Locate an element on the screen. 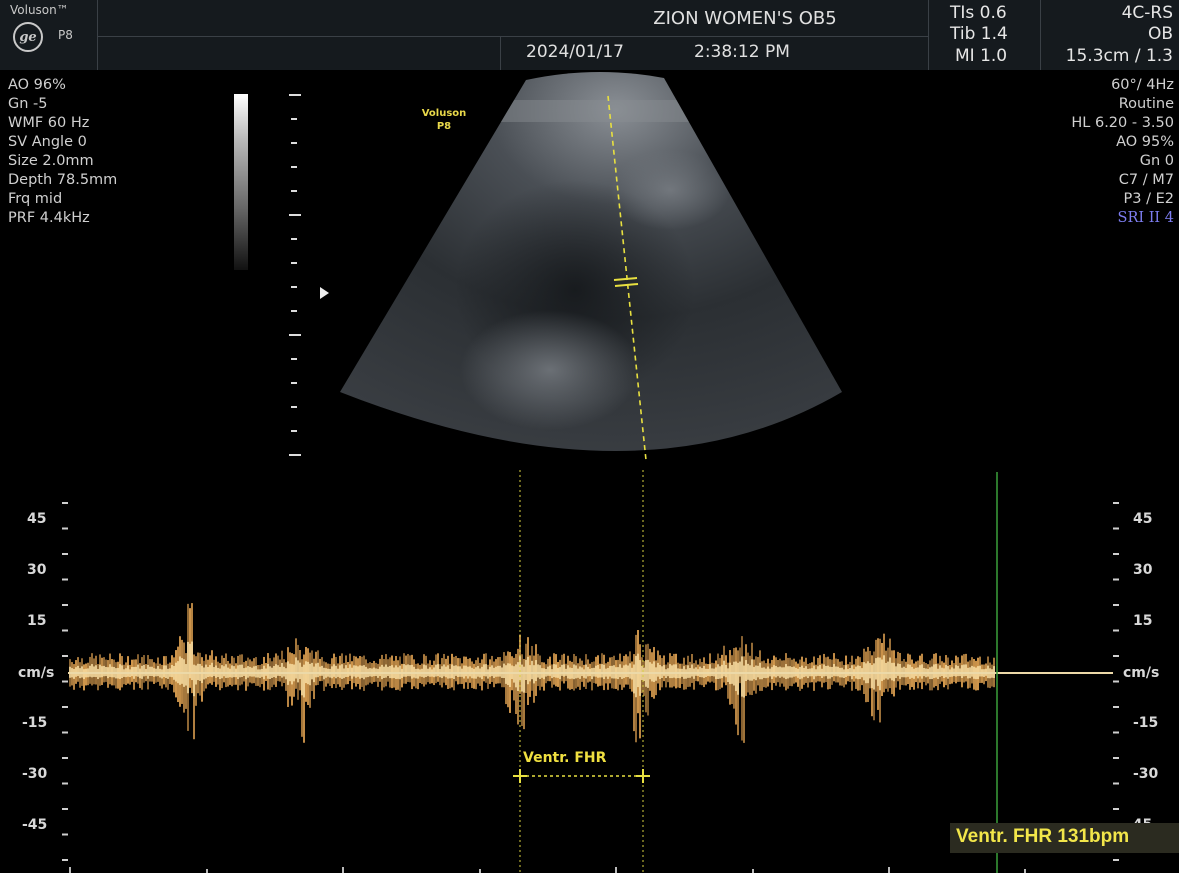  brand-name: Voluson™ is located at coordinates (39, 10).